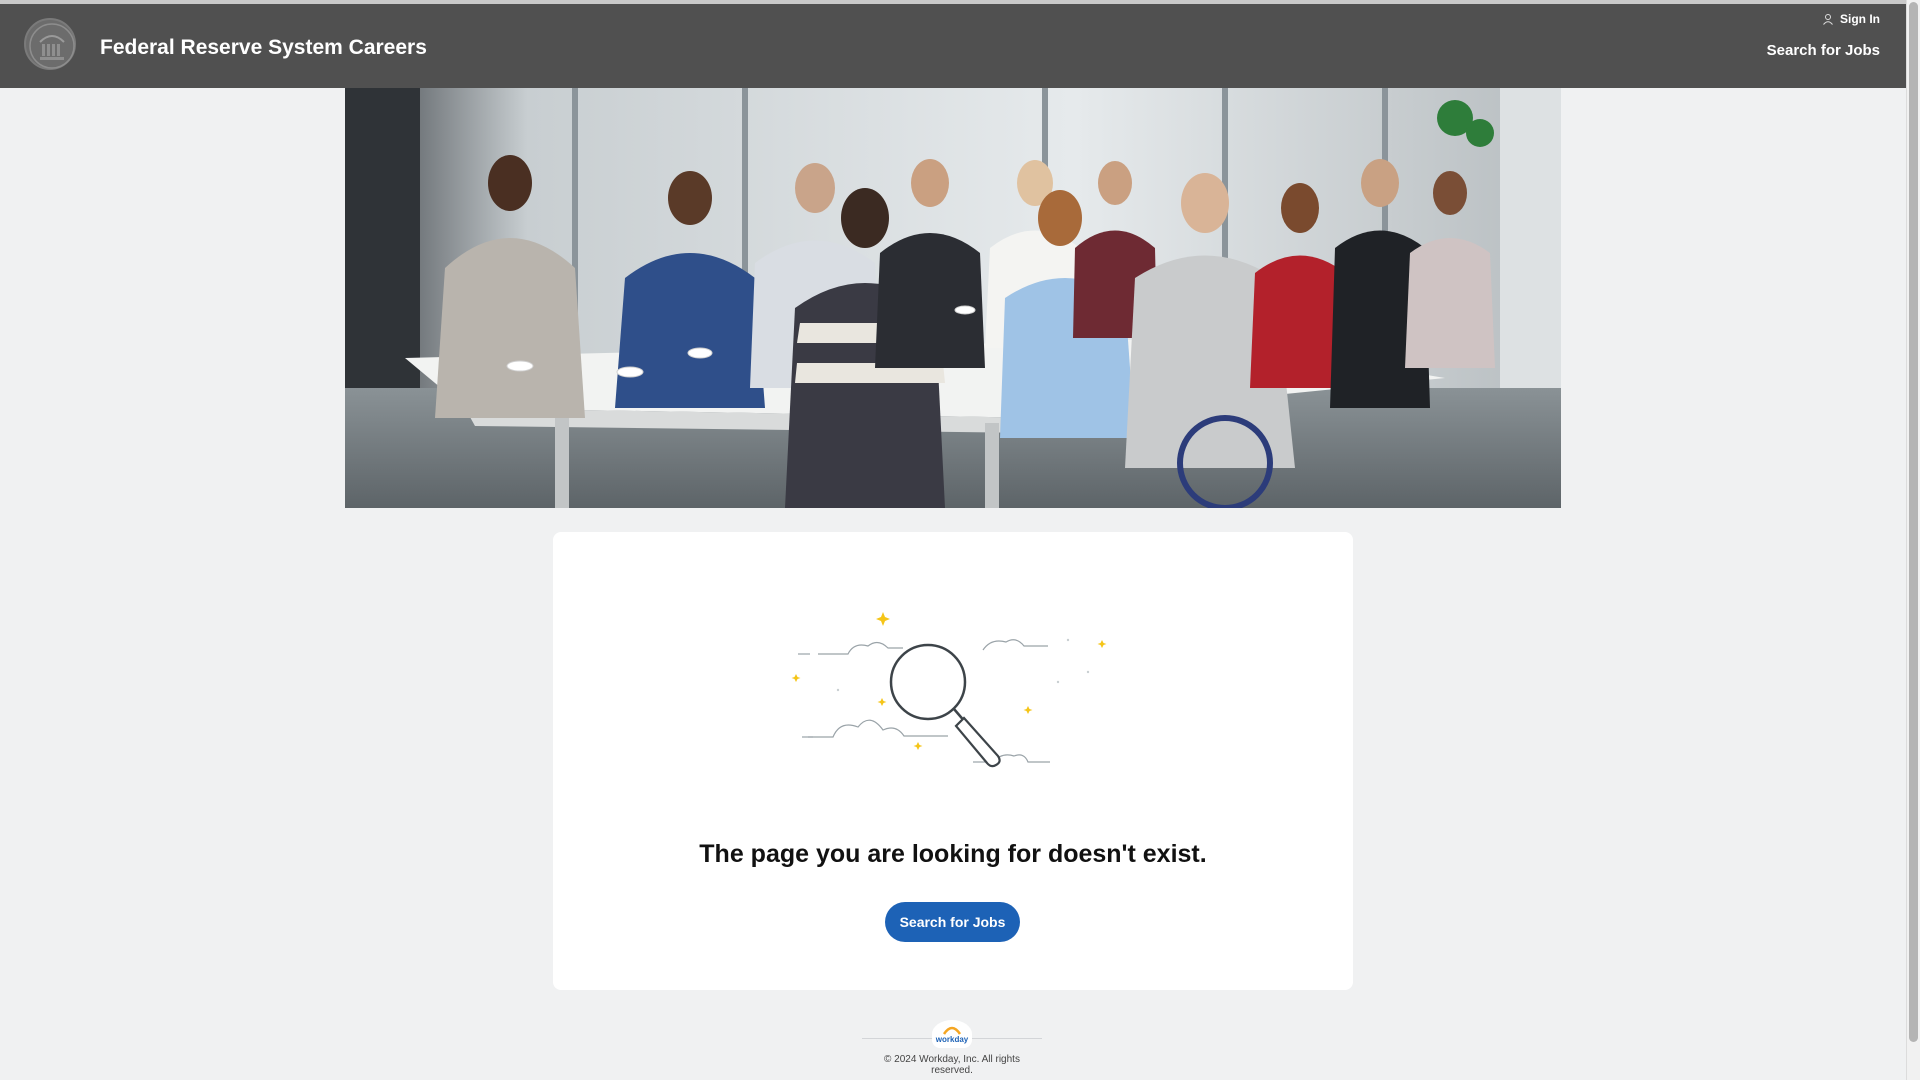  I want to click on nav-search-jobs-link: Search for Jobs, so click(1823, 50).